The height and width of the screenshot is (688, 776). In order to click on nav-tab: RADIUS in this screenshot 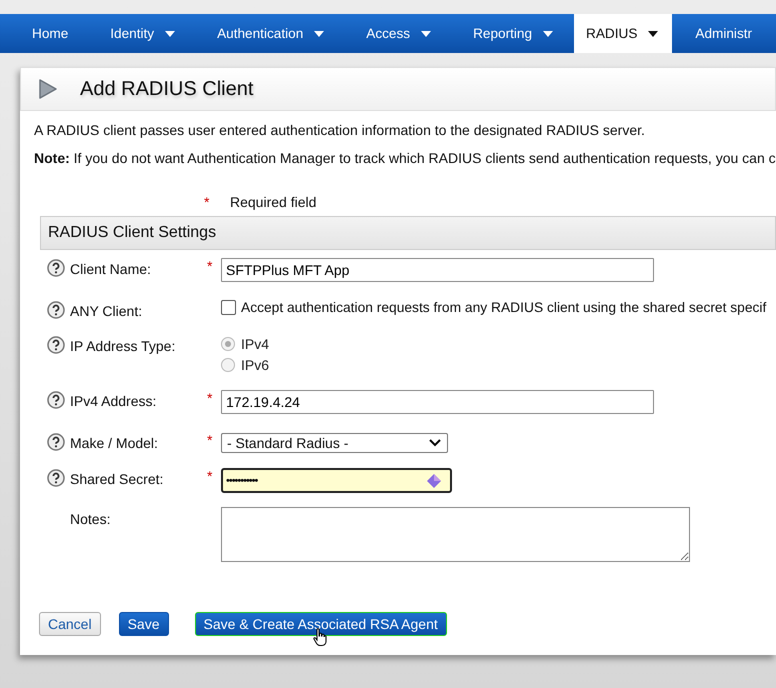, I will do `click(623, 33)`.